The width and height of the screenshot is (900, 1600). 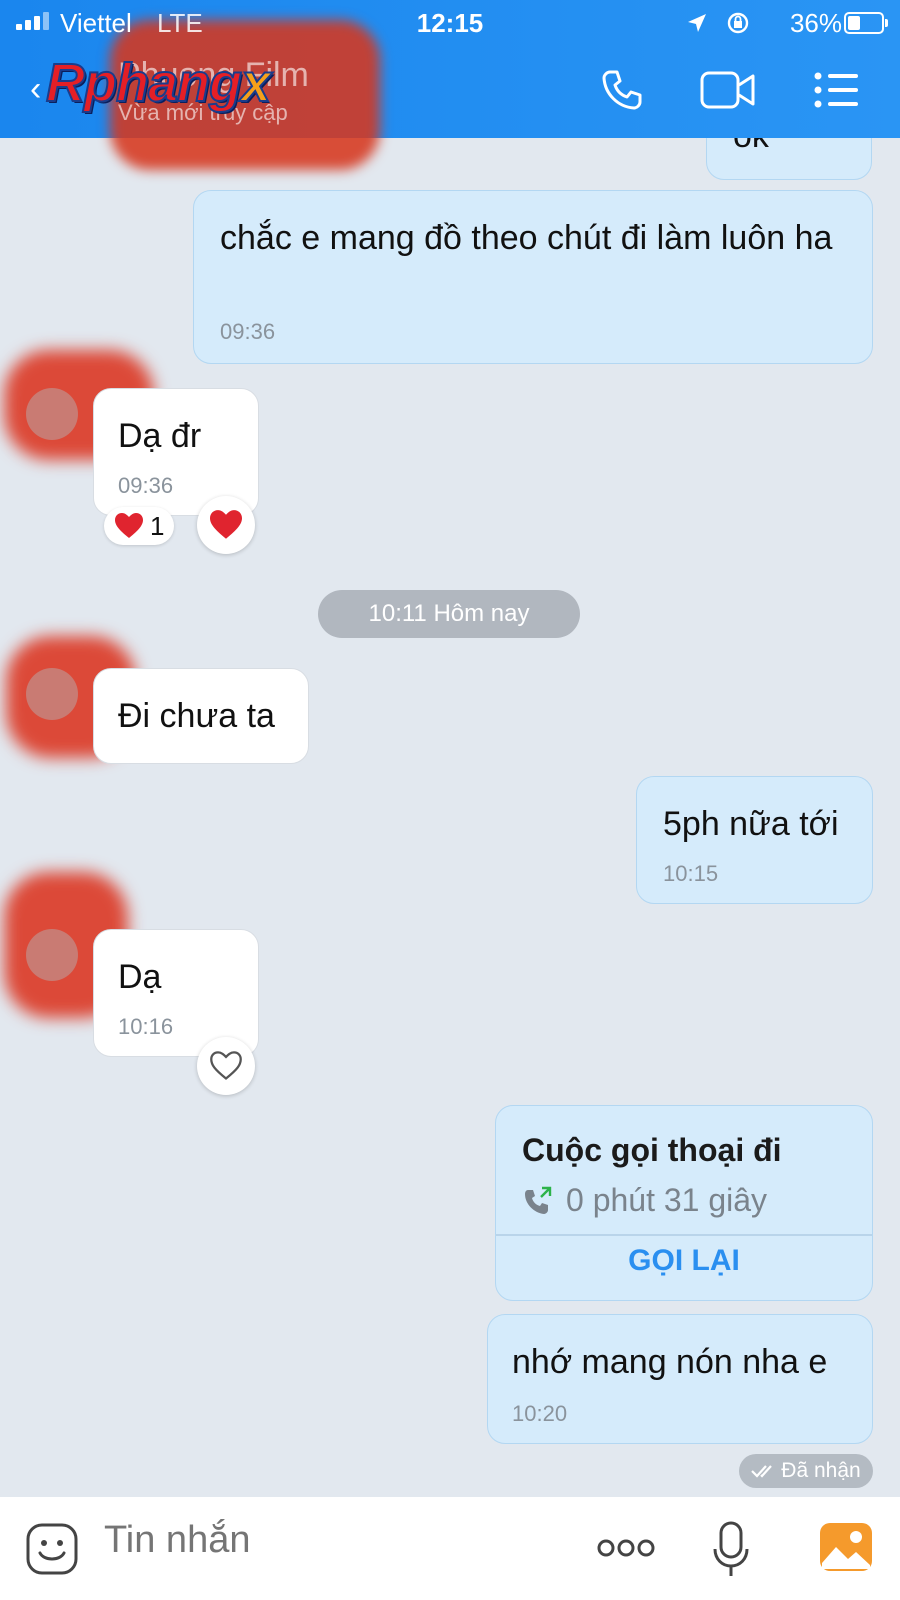 What do you see at coordinates (52, 1549) in the screenshot?
I see `emoji-icon` at bounding box center [52, 1549].